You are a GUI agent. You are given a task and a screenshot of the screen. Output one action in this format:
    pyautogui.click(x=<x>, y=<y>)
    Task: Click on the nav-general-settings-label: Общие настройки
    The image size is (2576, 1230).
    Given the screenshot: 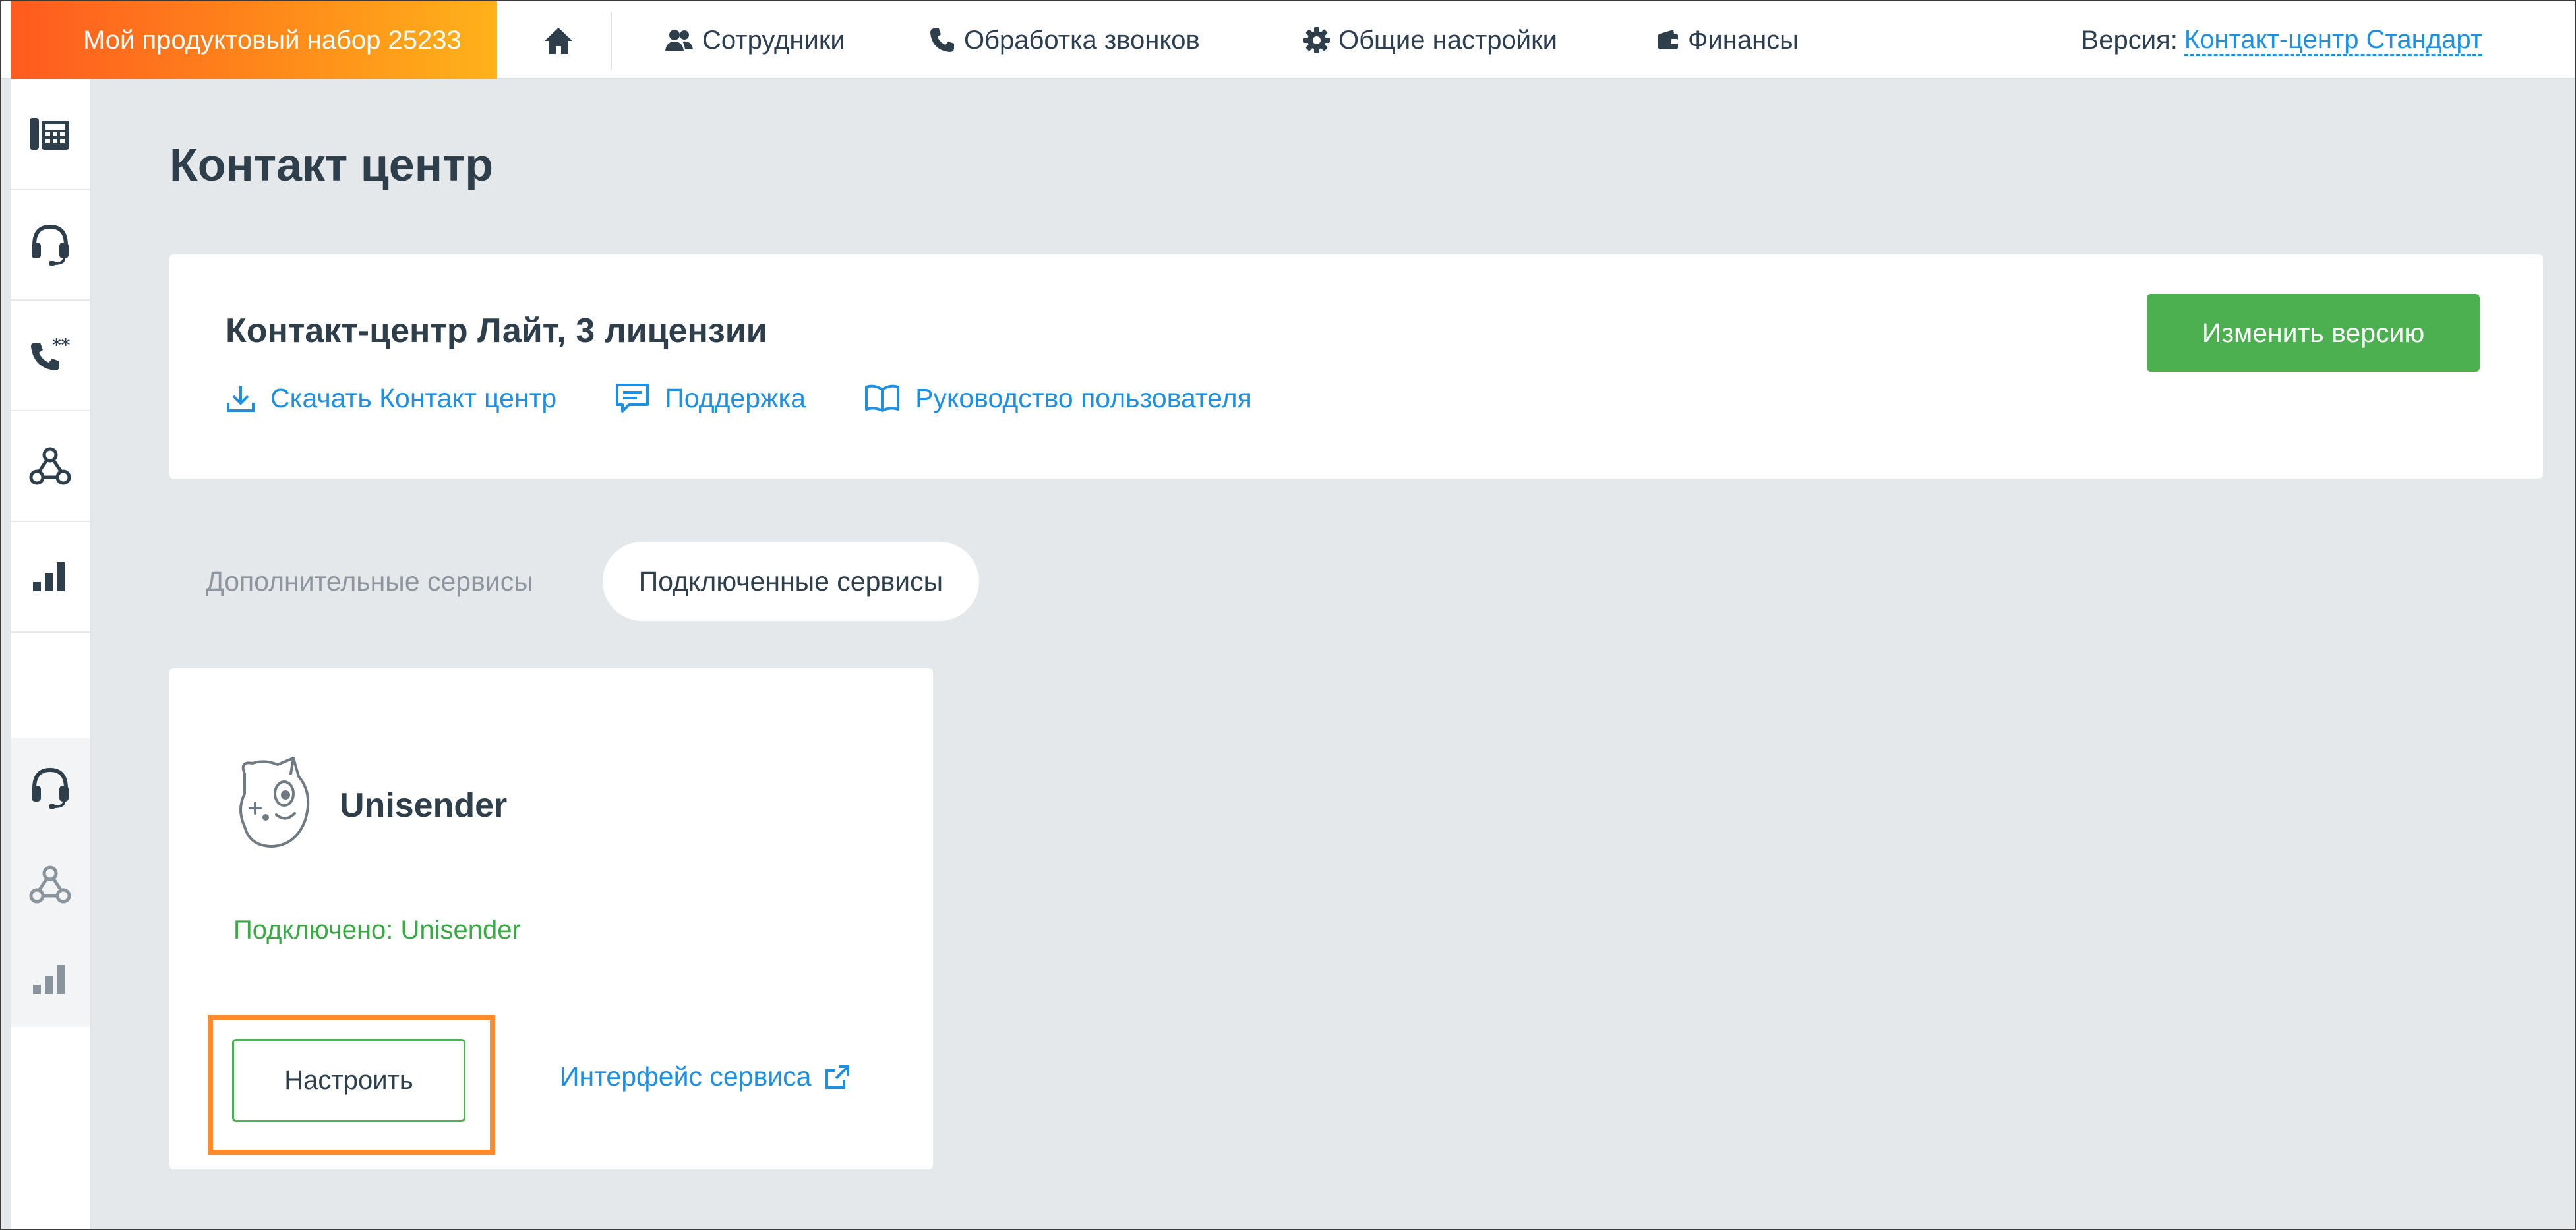 What is the action you would take?
    pyautogui.click(x=1447, y=40)
    